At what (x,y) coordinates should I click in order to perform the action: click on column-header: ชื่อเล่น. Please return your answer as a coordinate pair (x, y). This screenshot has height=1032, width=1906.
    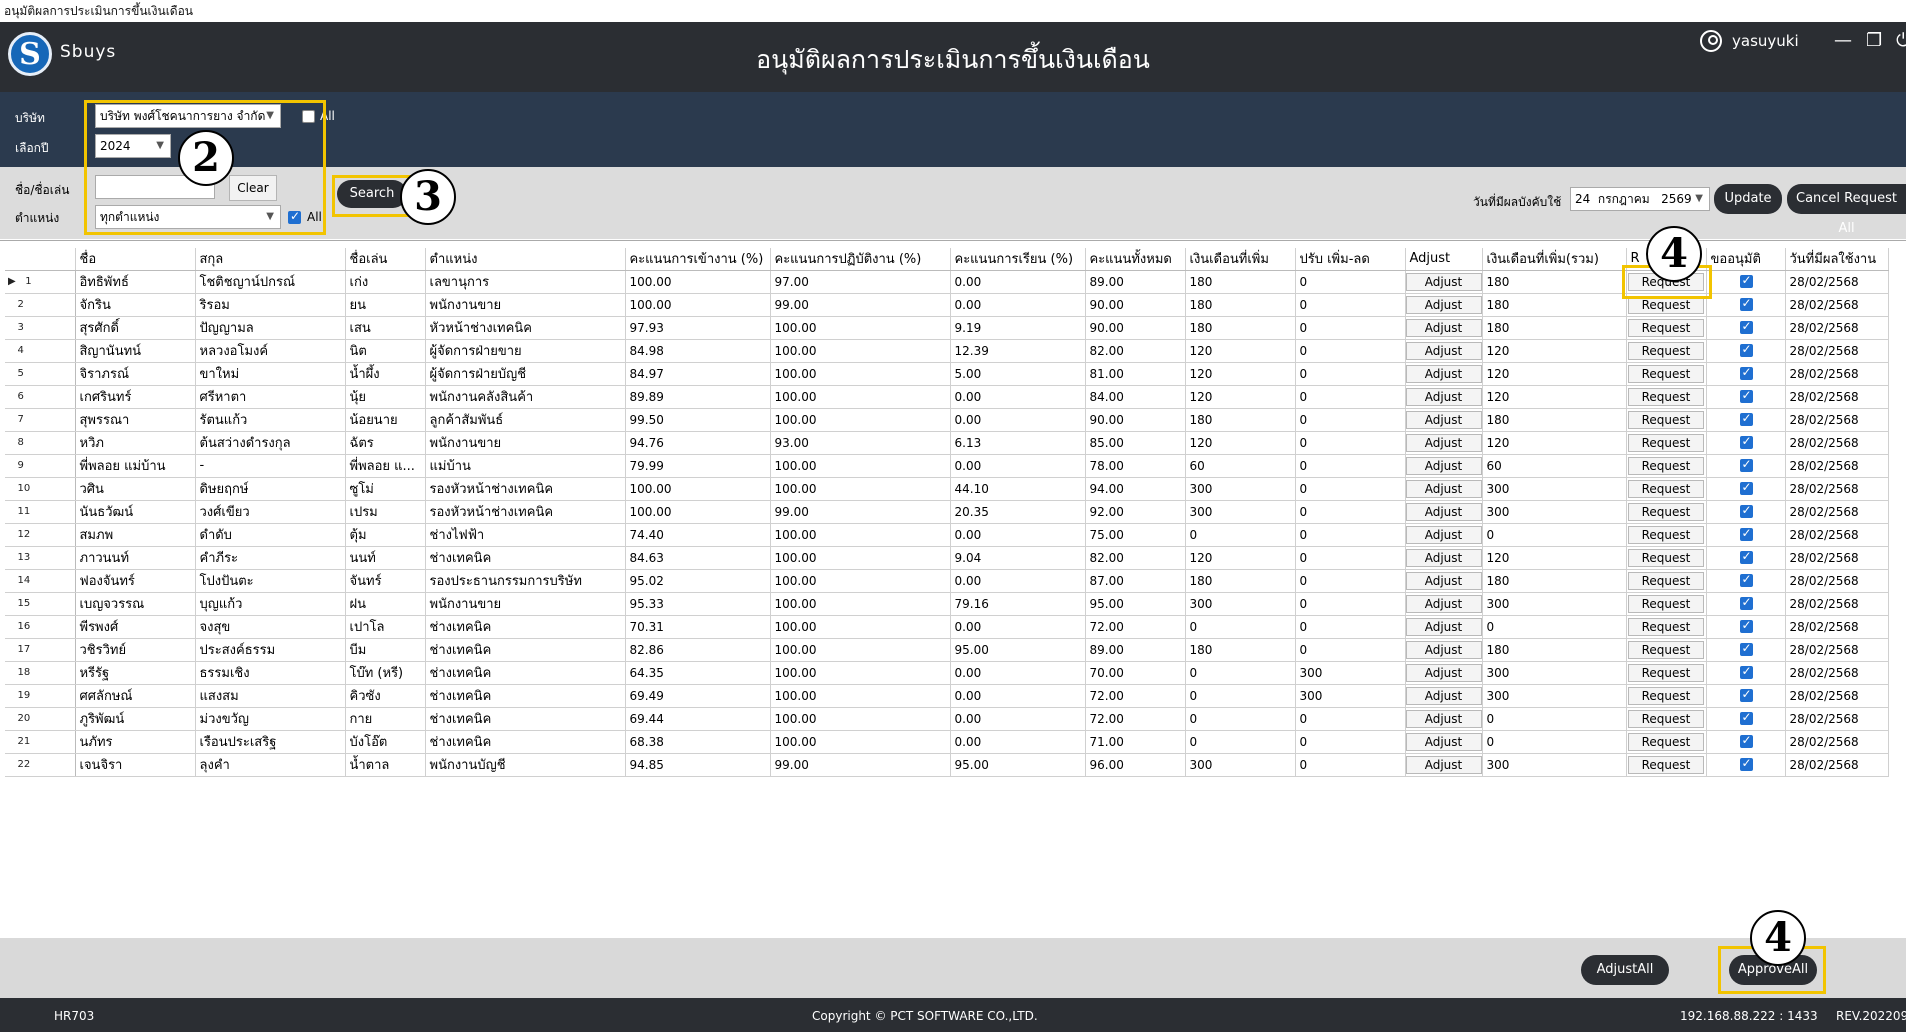
    Looking at the image, I should click on (385, 259).